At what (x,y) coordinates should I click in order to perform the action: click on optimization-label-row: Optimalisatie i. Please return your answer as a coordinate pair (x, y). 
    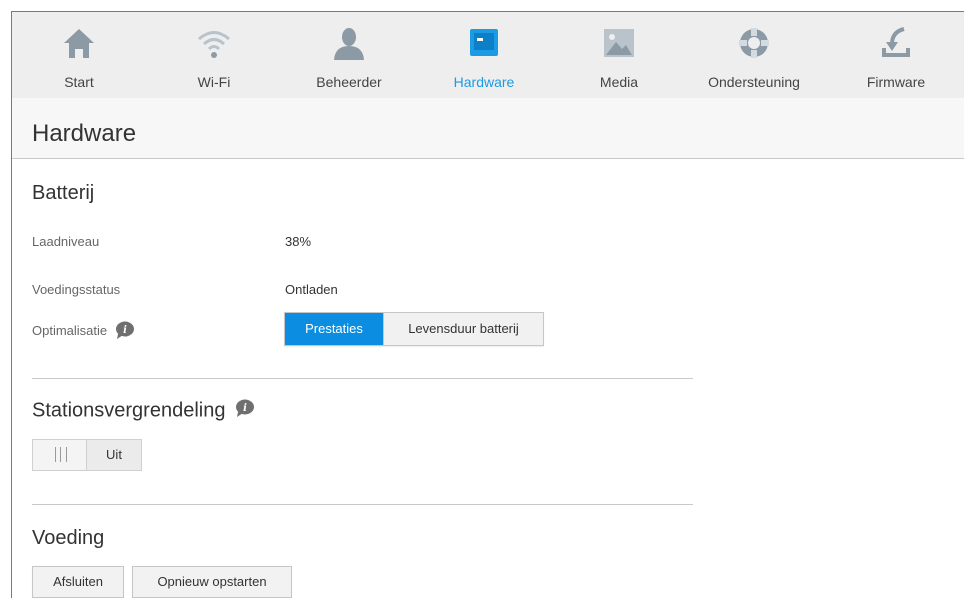
    Looking at the image, I should click on (83, 331).